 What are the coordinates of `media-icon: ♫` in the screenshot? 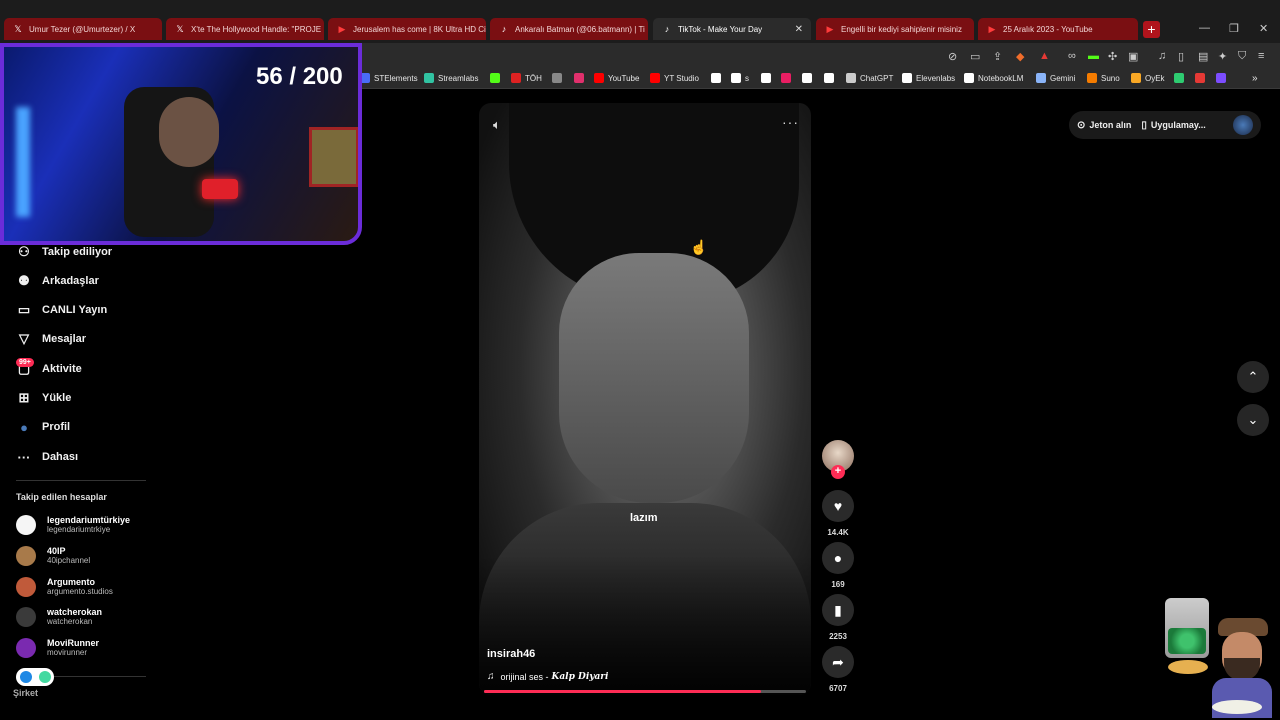 It's located at (1162, 56).